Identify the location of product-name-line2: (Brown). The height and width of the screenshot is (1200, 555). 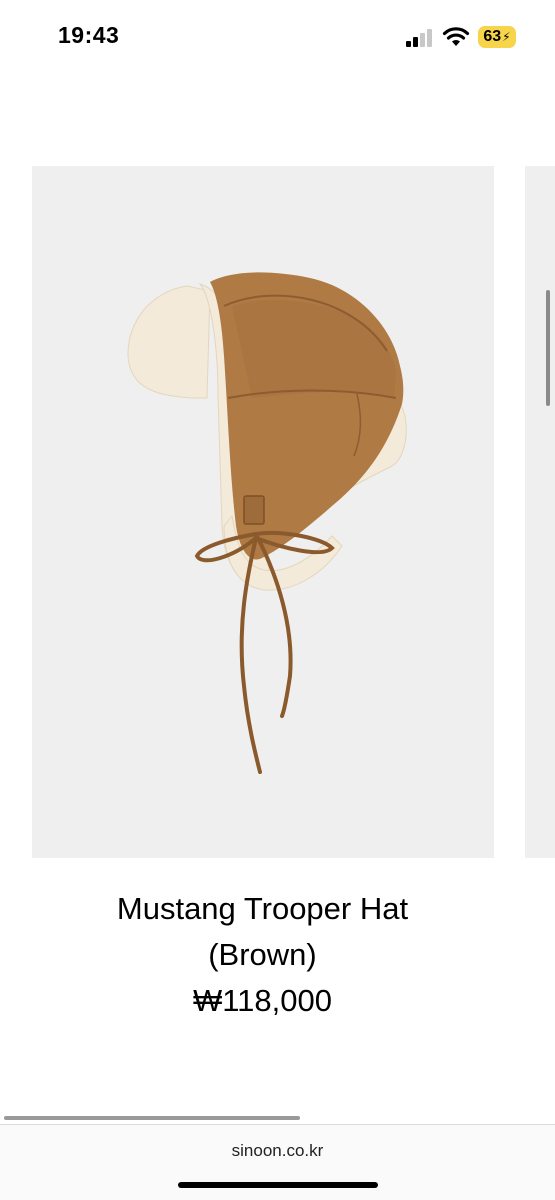
(262, 954).